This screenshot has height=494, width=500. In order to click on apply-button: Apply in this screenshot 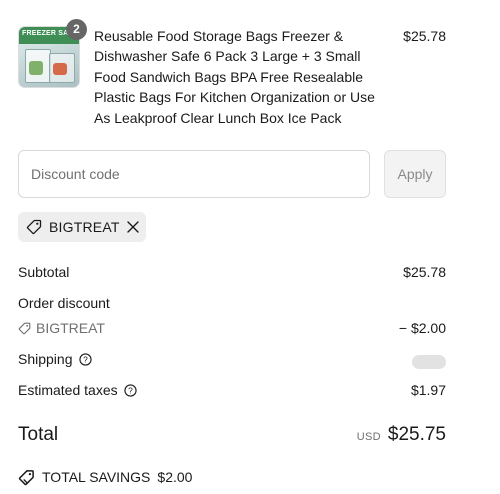, I will do `click(415, 174)`.